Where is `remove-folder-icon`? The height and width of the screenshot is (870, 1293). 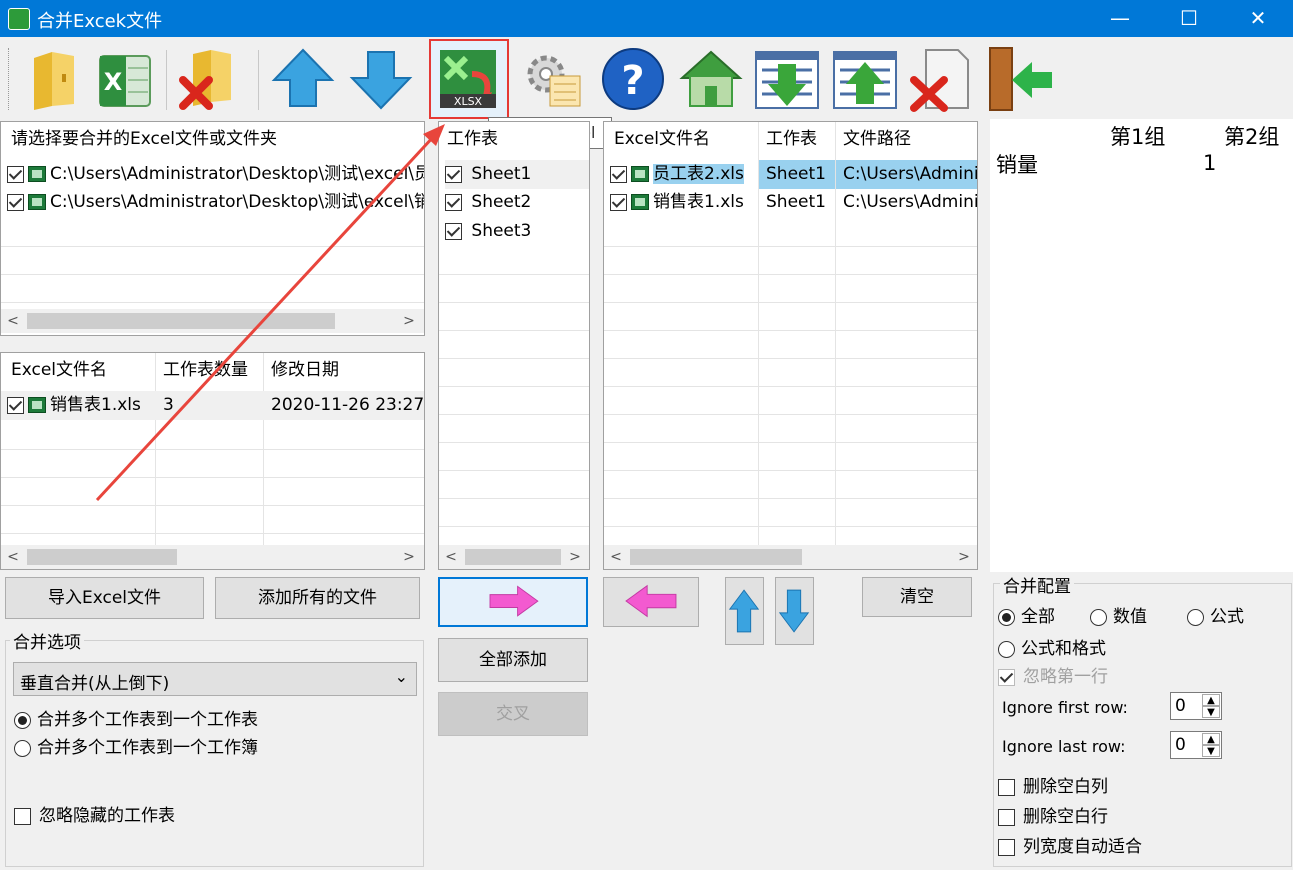 remove-folder-icon is located at coordinates (208, 79).